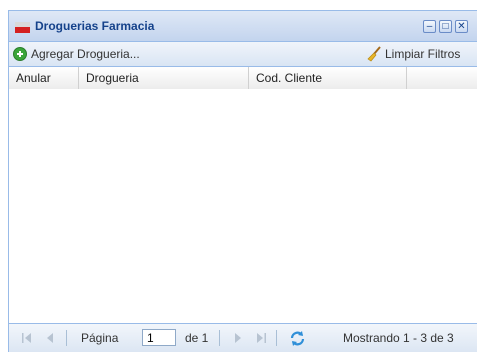 Image resolution: width=477 pixels, height=352 pixels. Describe the element at coordinates (243, 26) in the screenshot. I see `window-titlebar: Droguerias Farmacia – □ ✕` at that location.